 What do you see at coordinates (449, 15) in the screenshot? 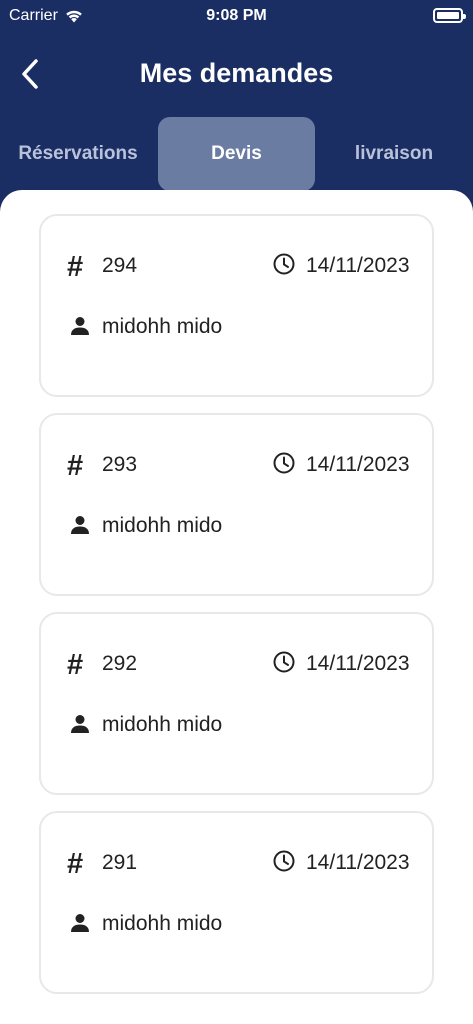
I see `battery-icon` at bounding box center [449, 15].